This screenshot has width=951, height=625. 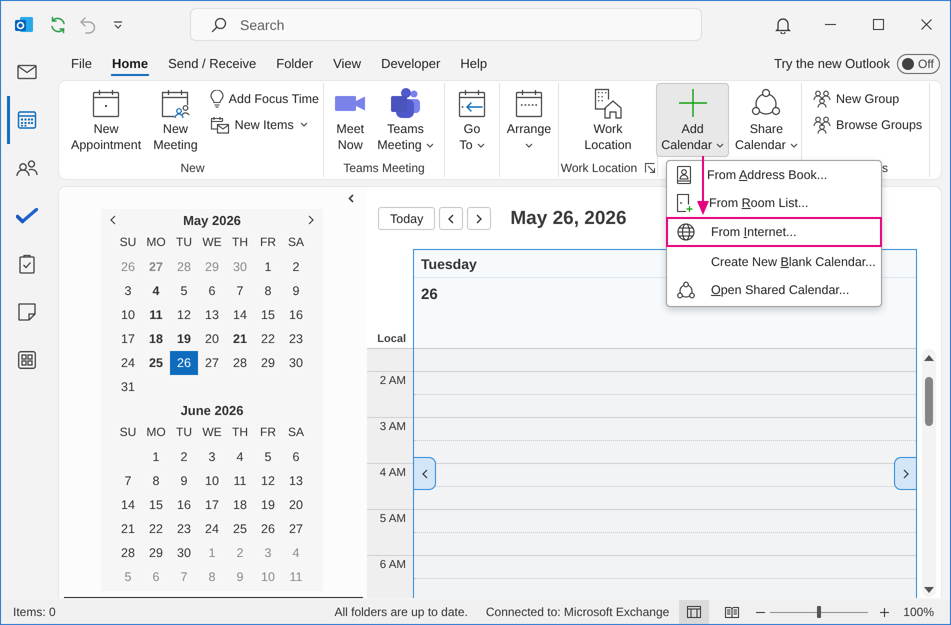 What do you see at coordinates (451, 218) in the screenshot?
I see `previous-day-button` at bounding box center [451, 218].